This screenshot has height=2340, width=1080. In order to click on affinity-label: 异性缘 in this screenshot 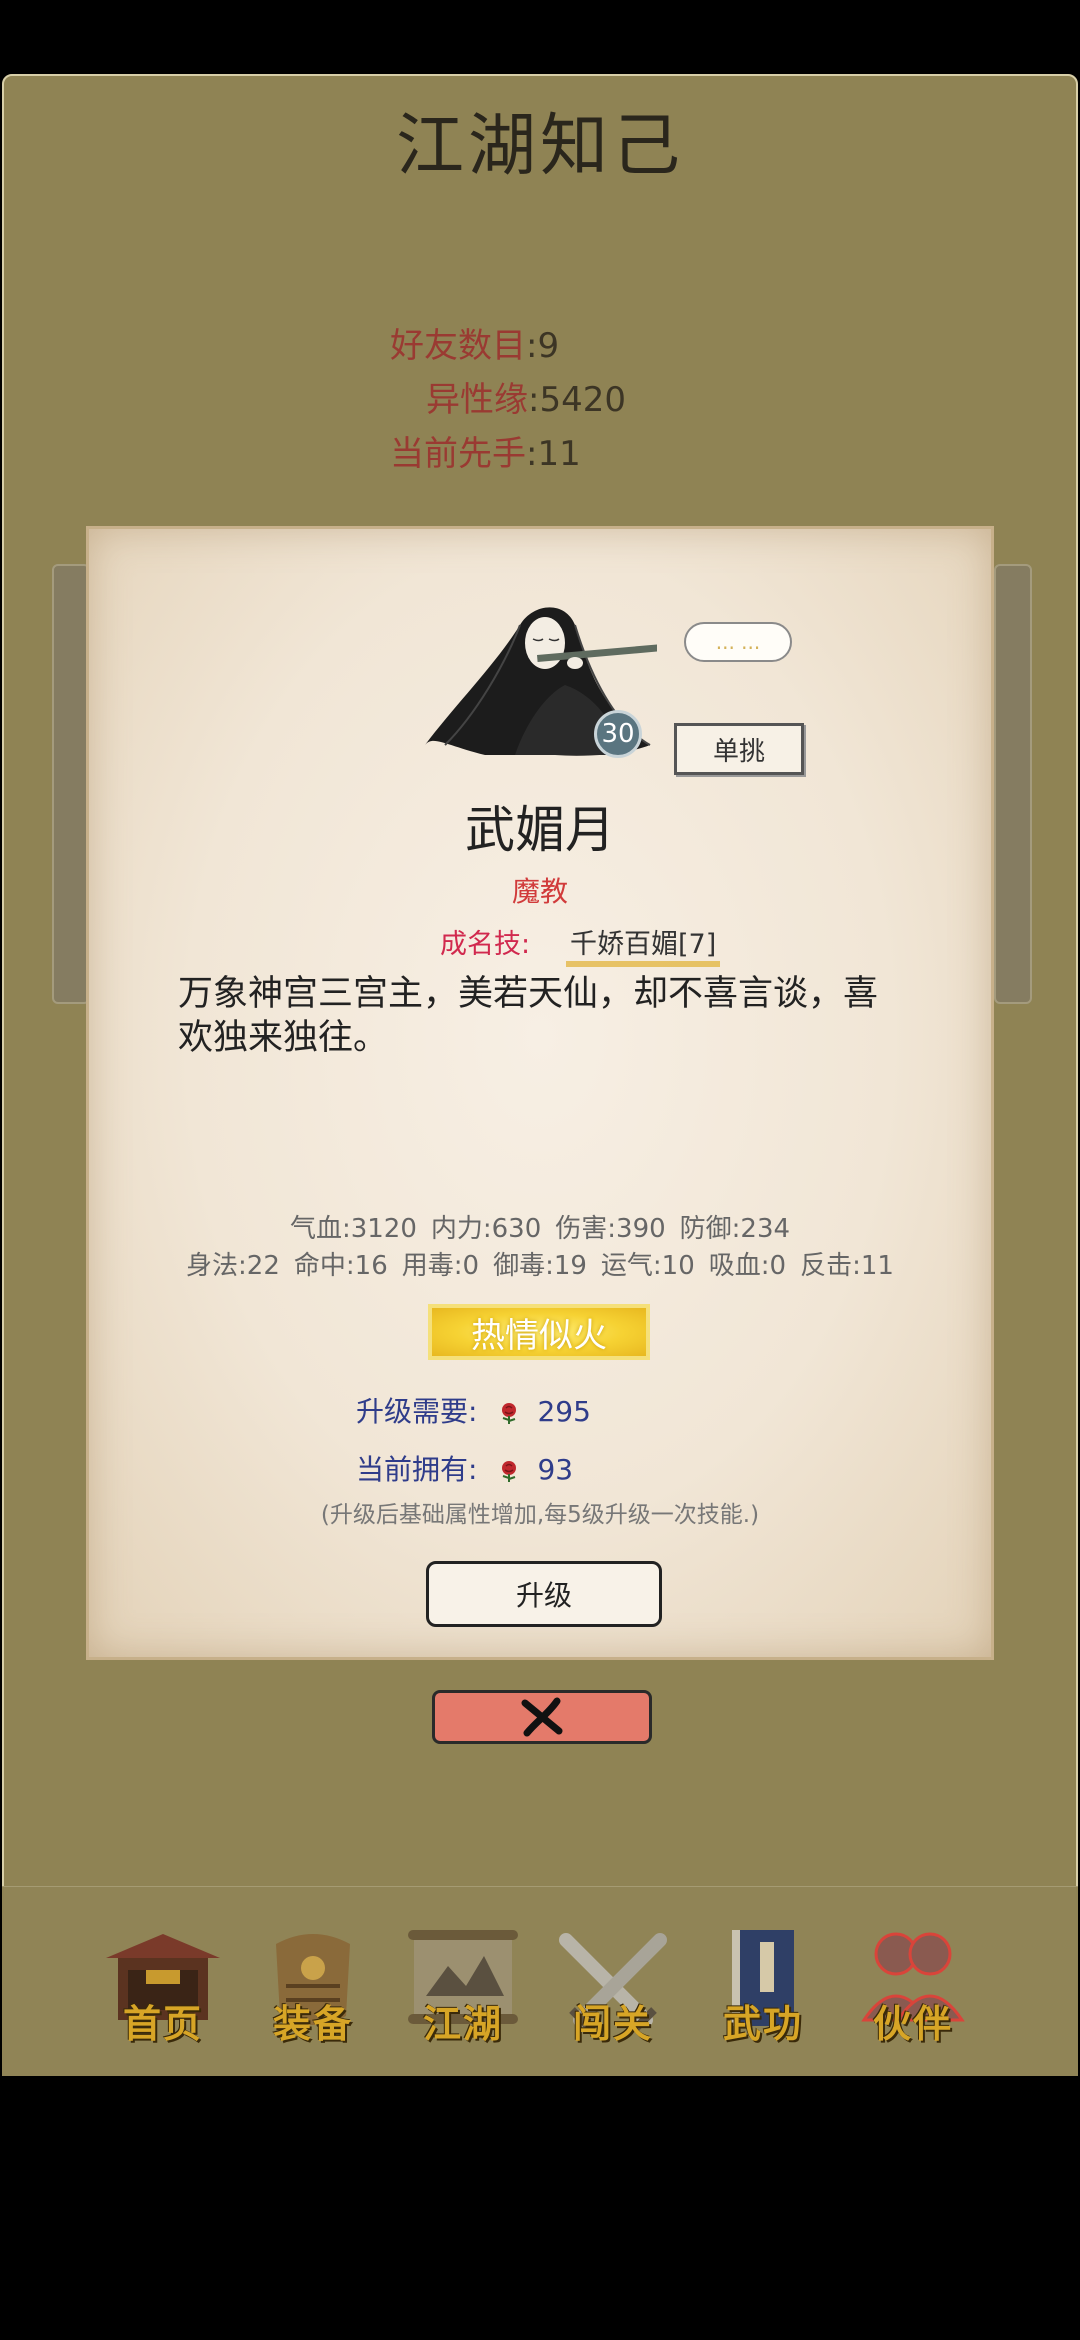, I will do `click(477, 400)`.